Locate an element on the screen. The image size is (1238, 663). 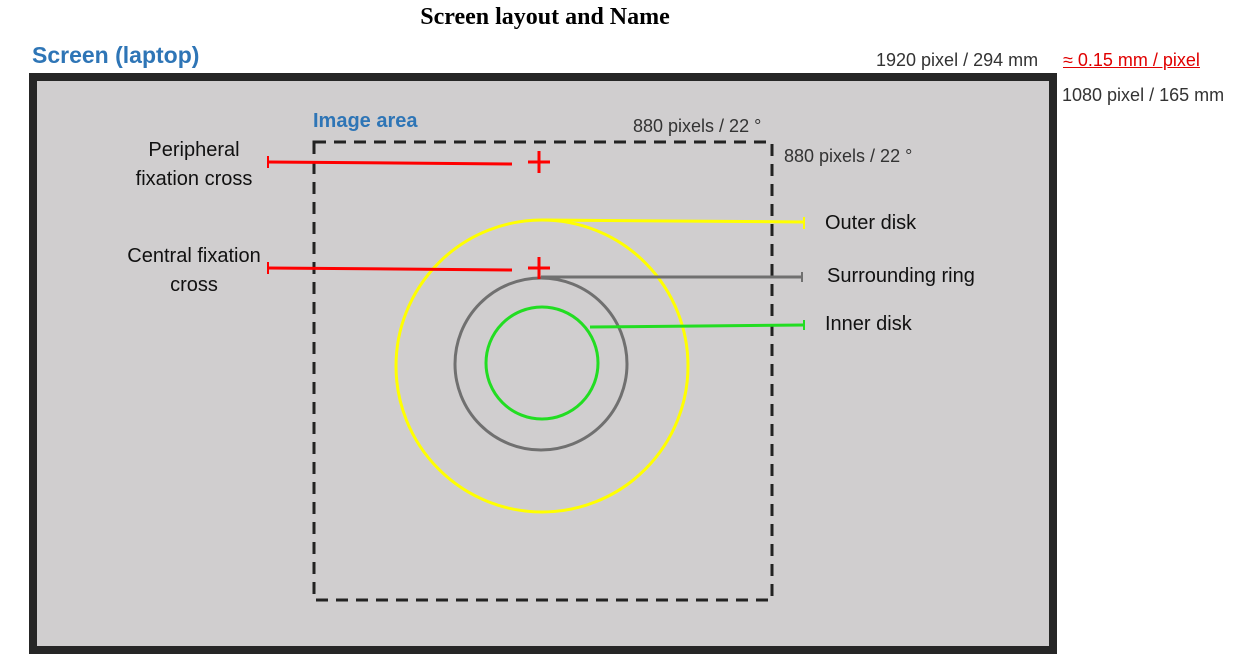
peripheral-cross-label: Peripheral fixation cross is located at coordinates (194, 164).